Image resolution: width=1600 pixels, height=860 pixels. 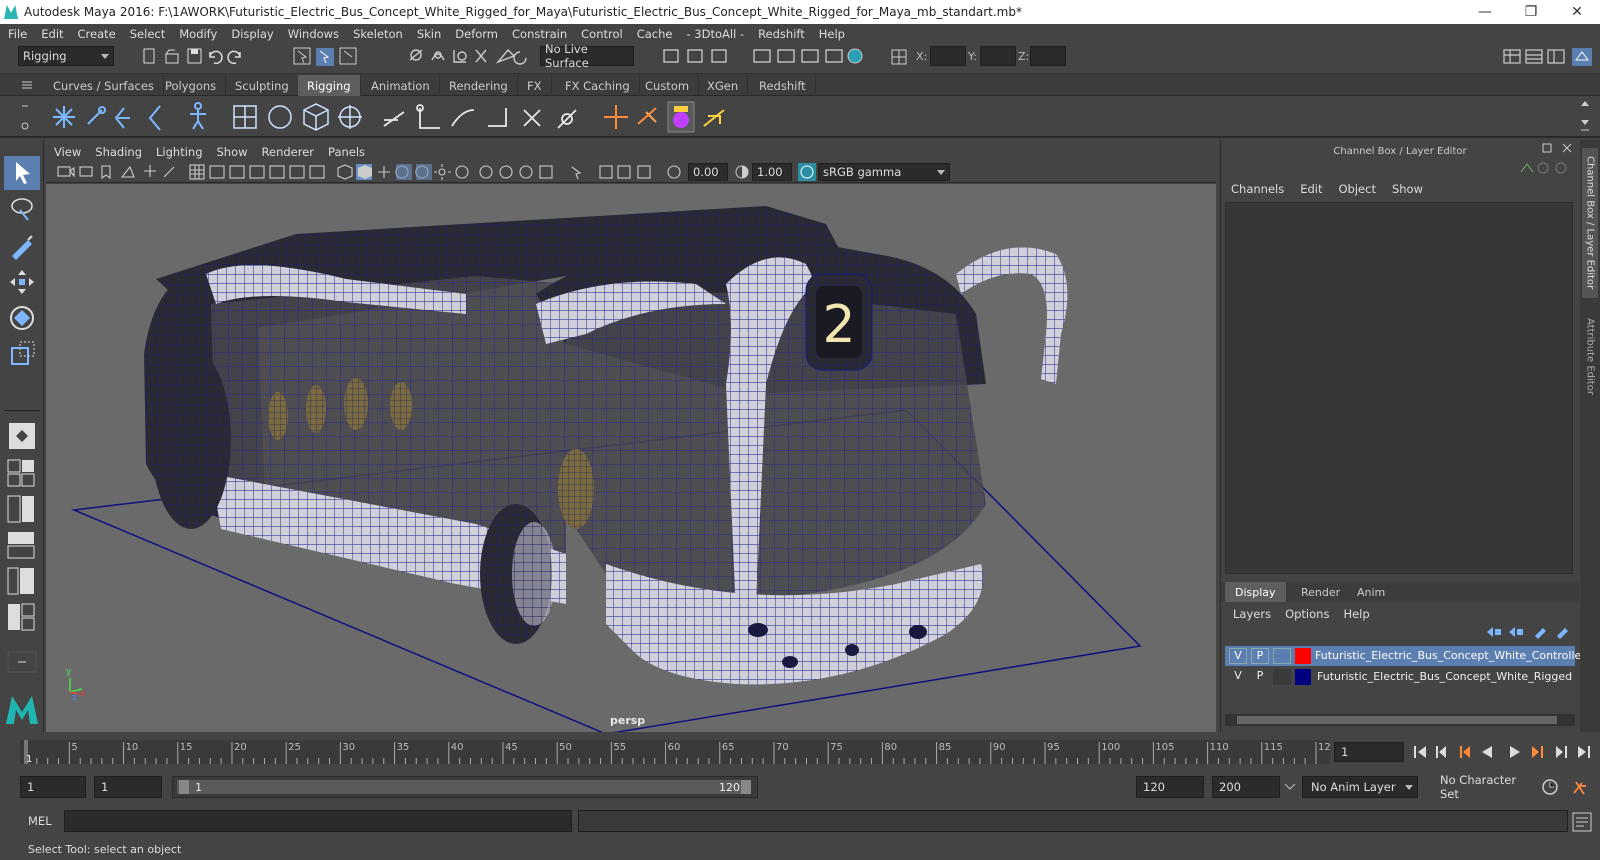 What do you see at coordinates (715, 34) in the screenshot?
I see `menu-3dtoall: - 3DtoAll -` at bounding box center [715, 34].